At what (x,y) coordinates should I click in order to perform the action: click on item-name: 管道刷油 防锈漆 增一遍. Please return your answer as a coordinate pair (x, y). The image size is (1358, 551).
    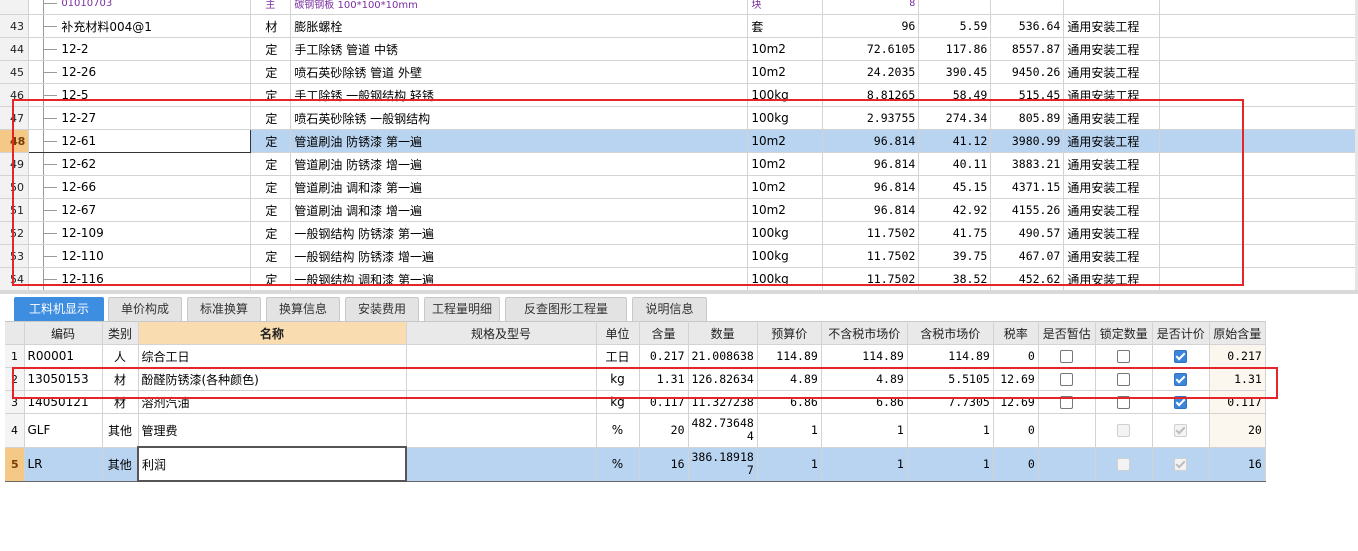
    Looking at the image, I should click on (519, 164).